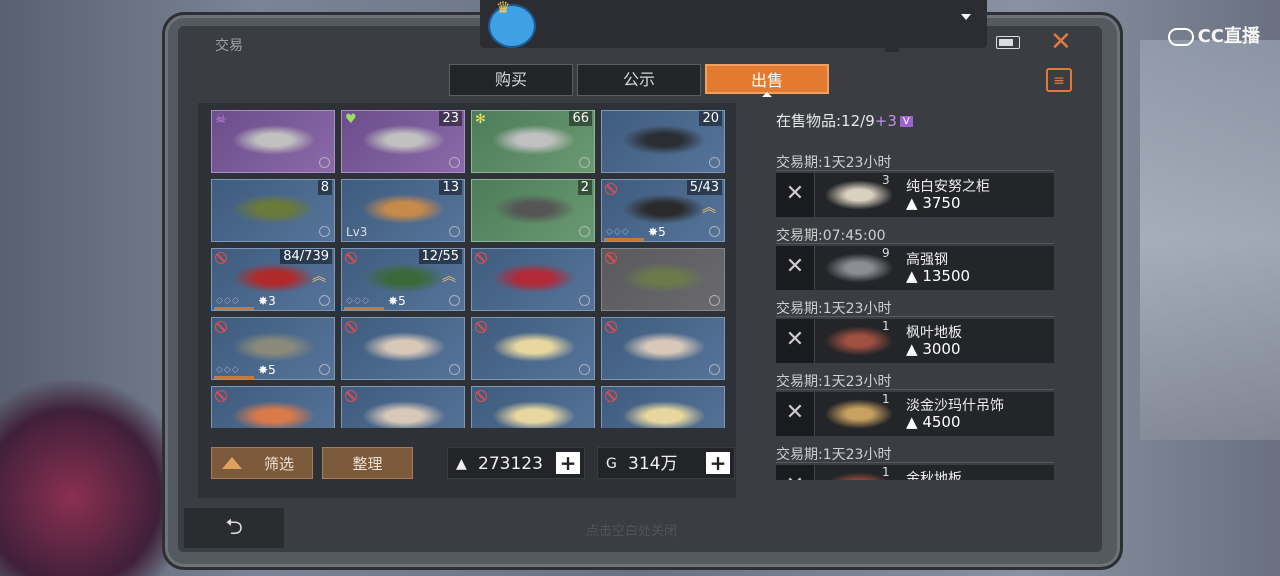  I want to click on inventory-slot: 2, so click(533, 210).